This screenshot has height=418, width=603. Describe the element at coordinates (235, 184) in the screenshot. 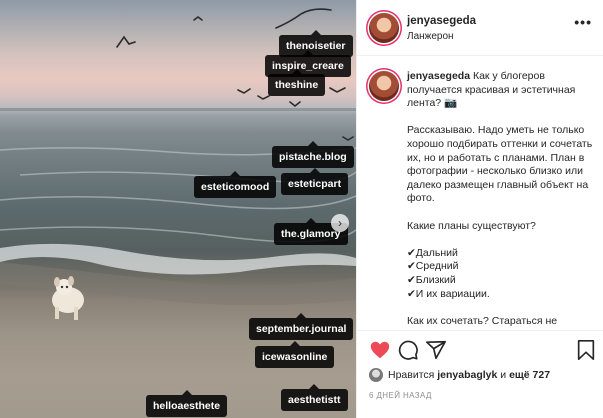

I see `photo-tag: esteticomood` at that location.